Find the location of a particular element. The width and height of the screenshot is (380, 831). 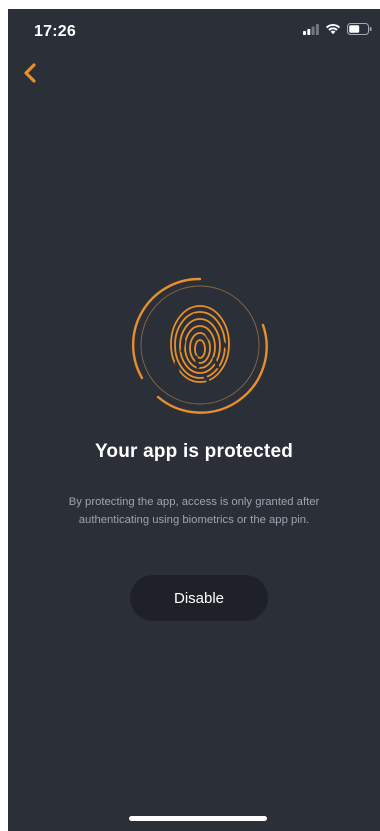

disable-button: Disable is located at coordinates (199, 598).